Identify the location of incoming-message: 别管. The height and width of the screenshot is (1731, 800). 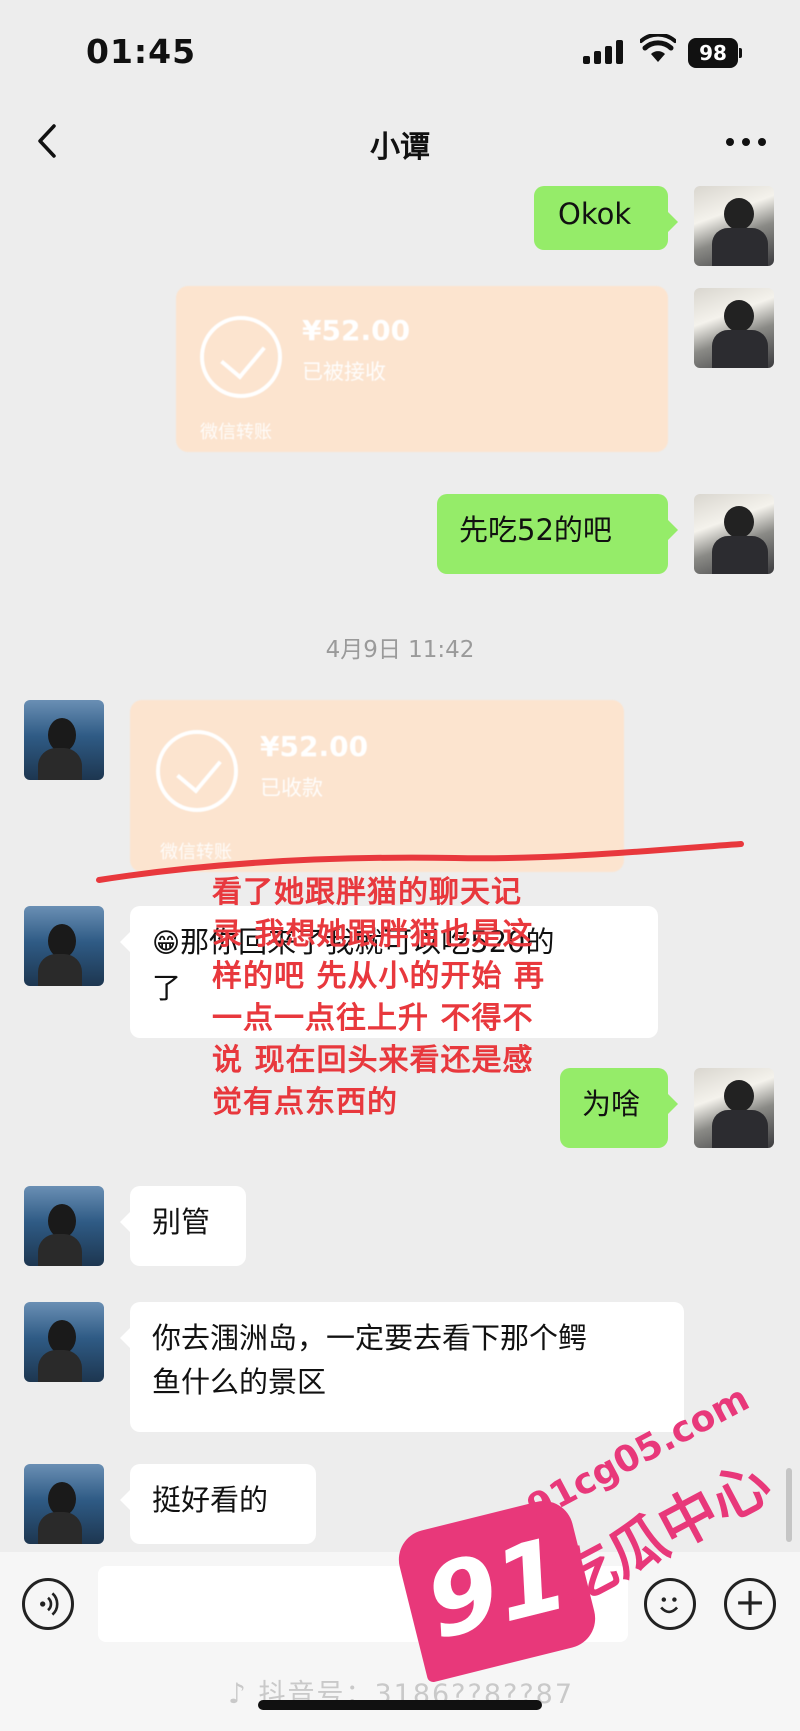
(183, 1226).